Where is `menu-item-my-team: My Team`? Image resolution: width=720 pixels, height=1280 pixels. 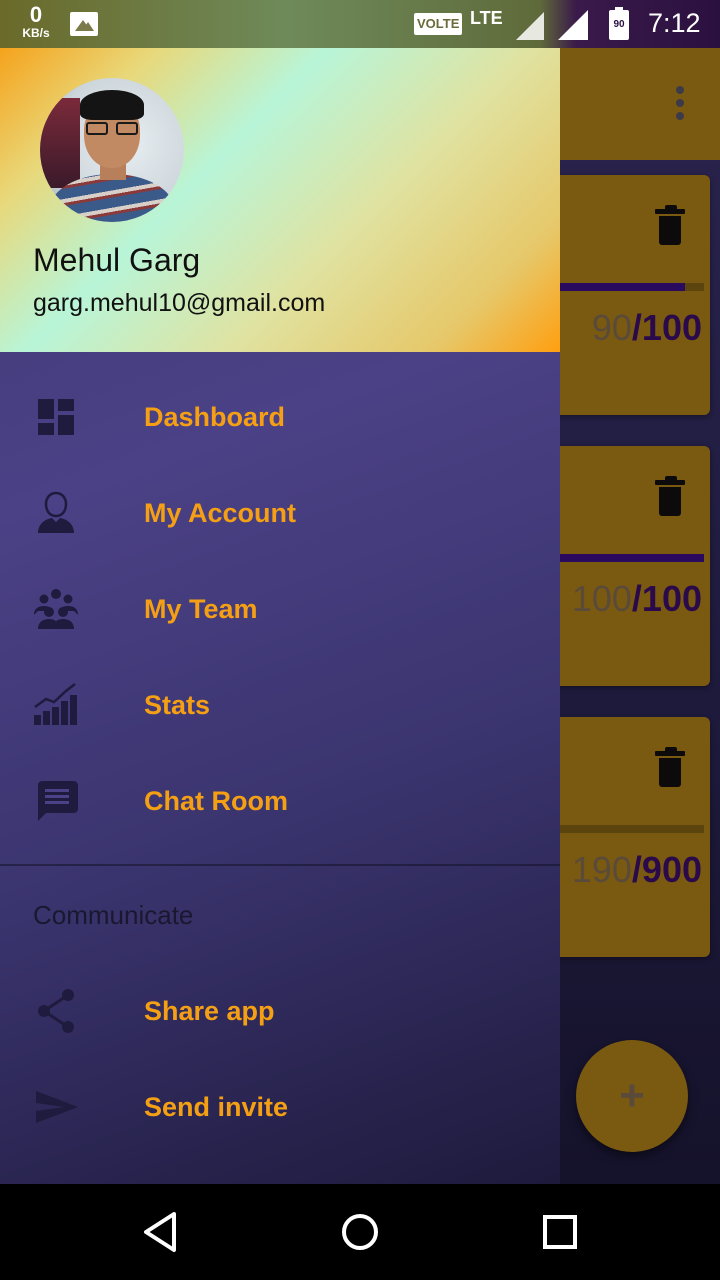 menu-item-my-team: My Team is located at coordinates (280, 609).